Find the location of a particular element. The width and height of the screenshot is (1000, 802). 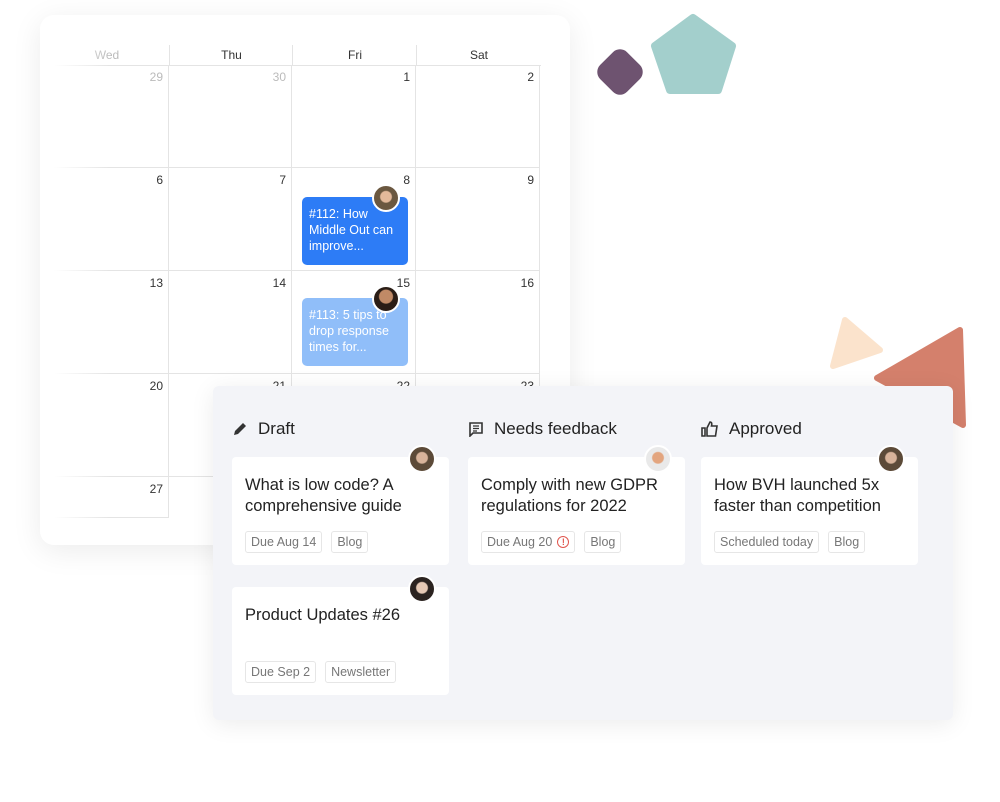

day-number: 6 is located at coordinates (159, 180).